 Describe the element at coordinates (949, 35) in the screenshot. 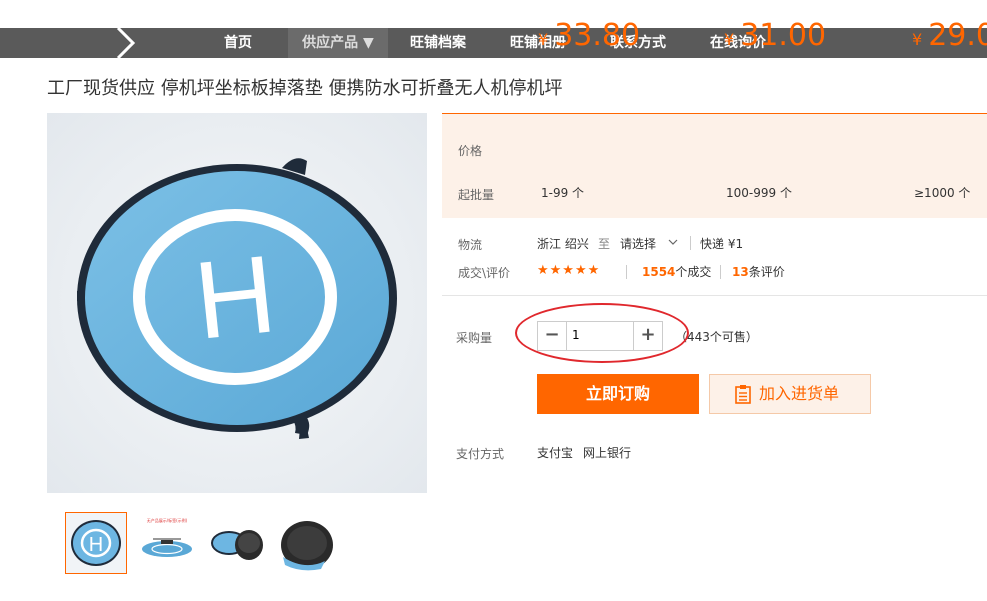

I see `price-tier-3: ¥29.0` at that location.